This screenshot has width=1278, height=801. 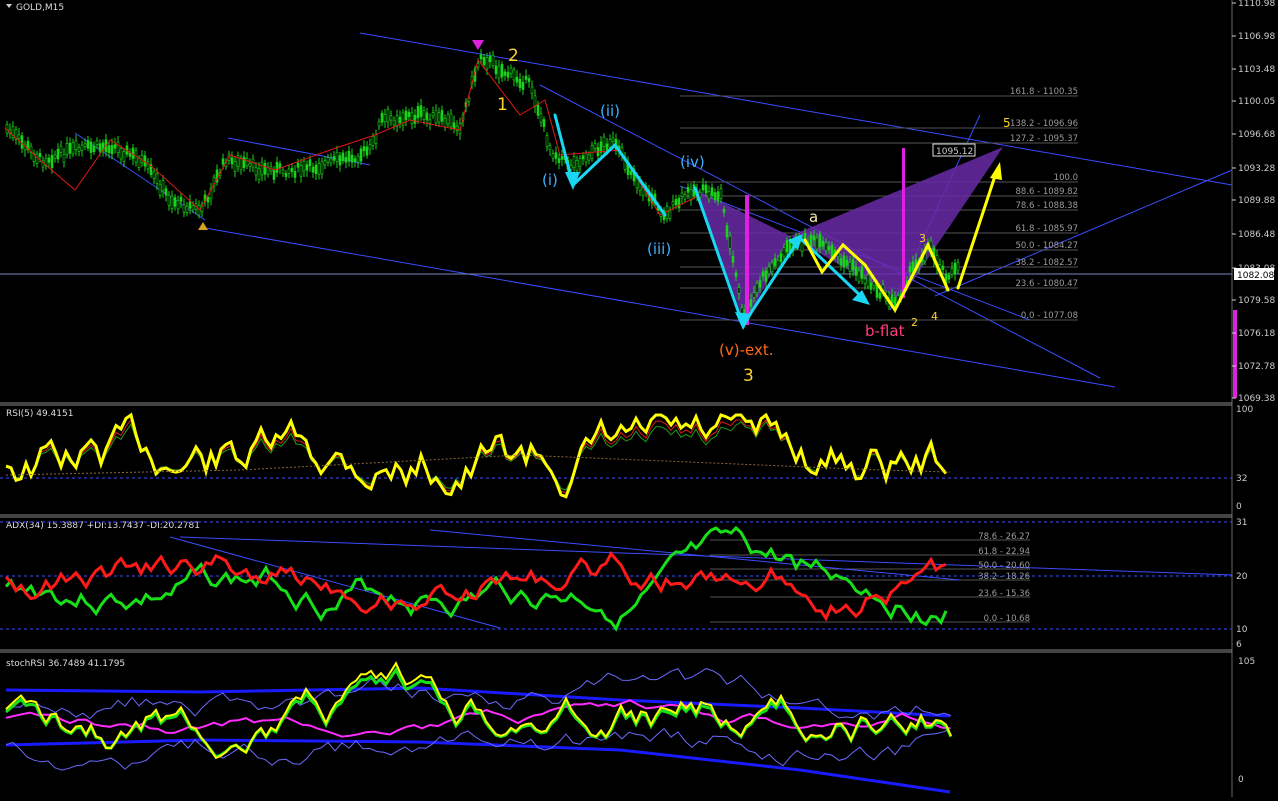 What do you see at coordinates (813, 217) in the screenshot?
I see `wave-label-a: a` at bounding box center [813, 217].